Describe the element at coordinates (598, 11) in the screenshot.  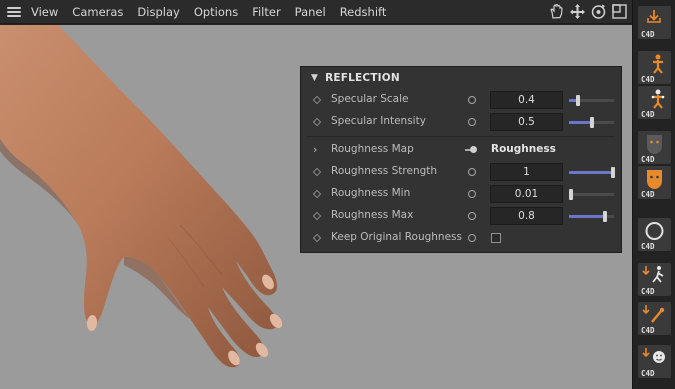
I see `orbit-icon` at that location.